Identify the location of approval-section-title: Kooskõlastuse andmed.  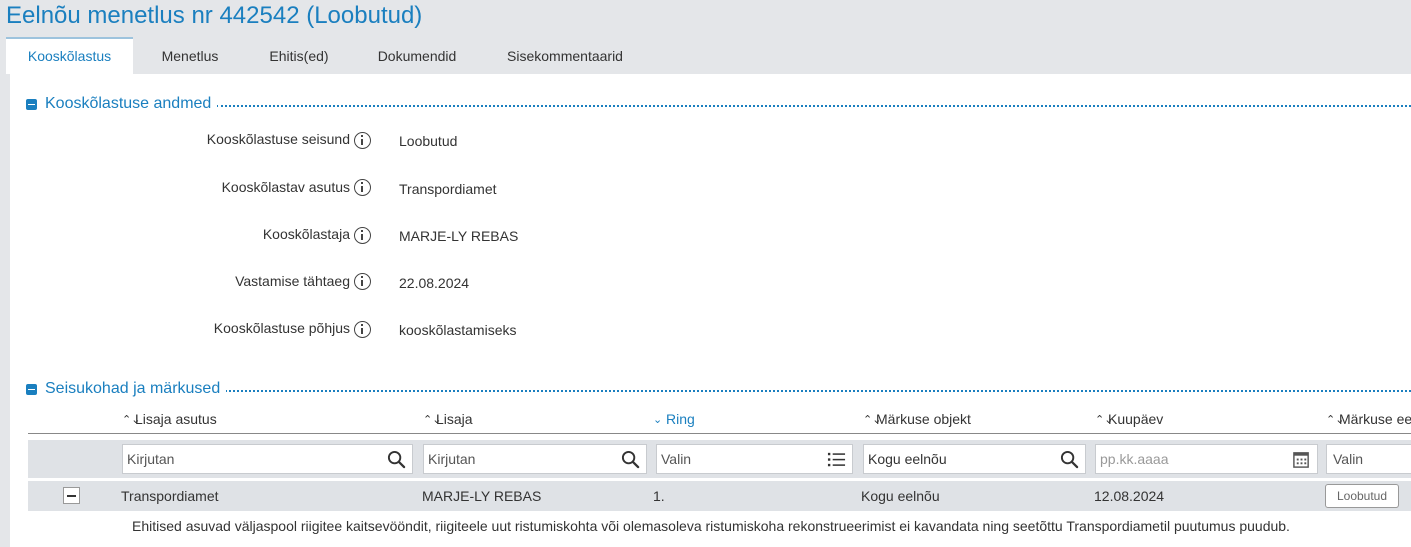
(131, 104).